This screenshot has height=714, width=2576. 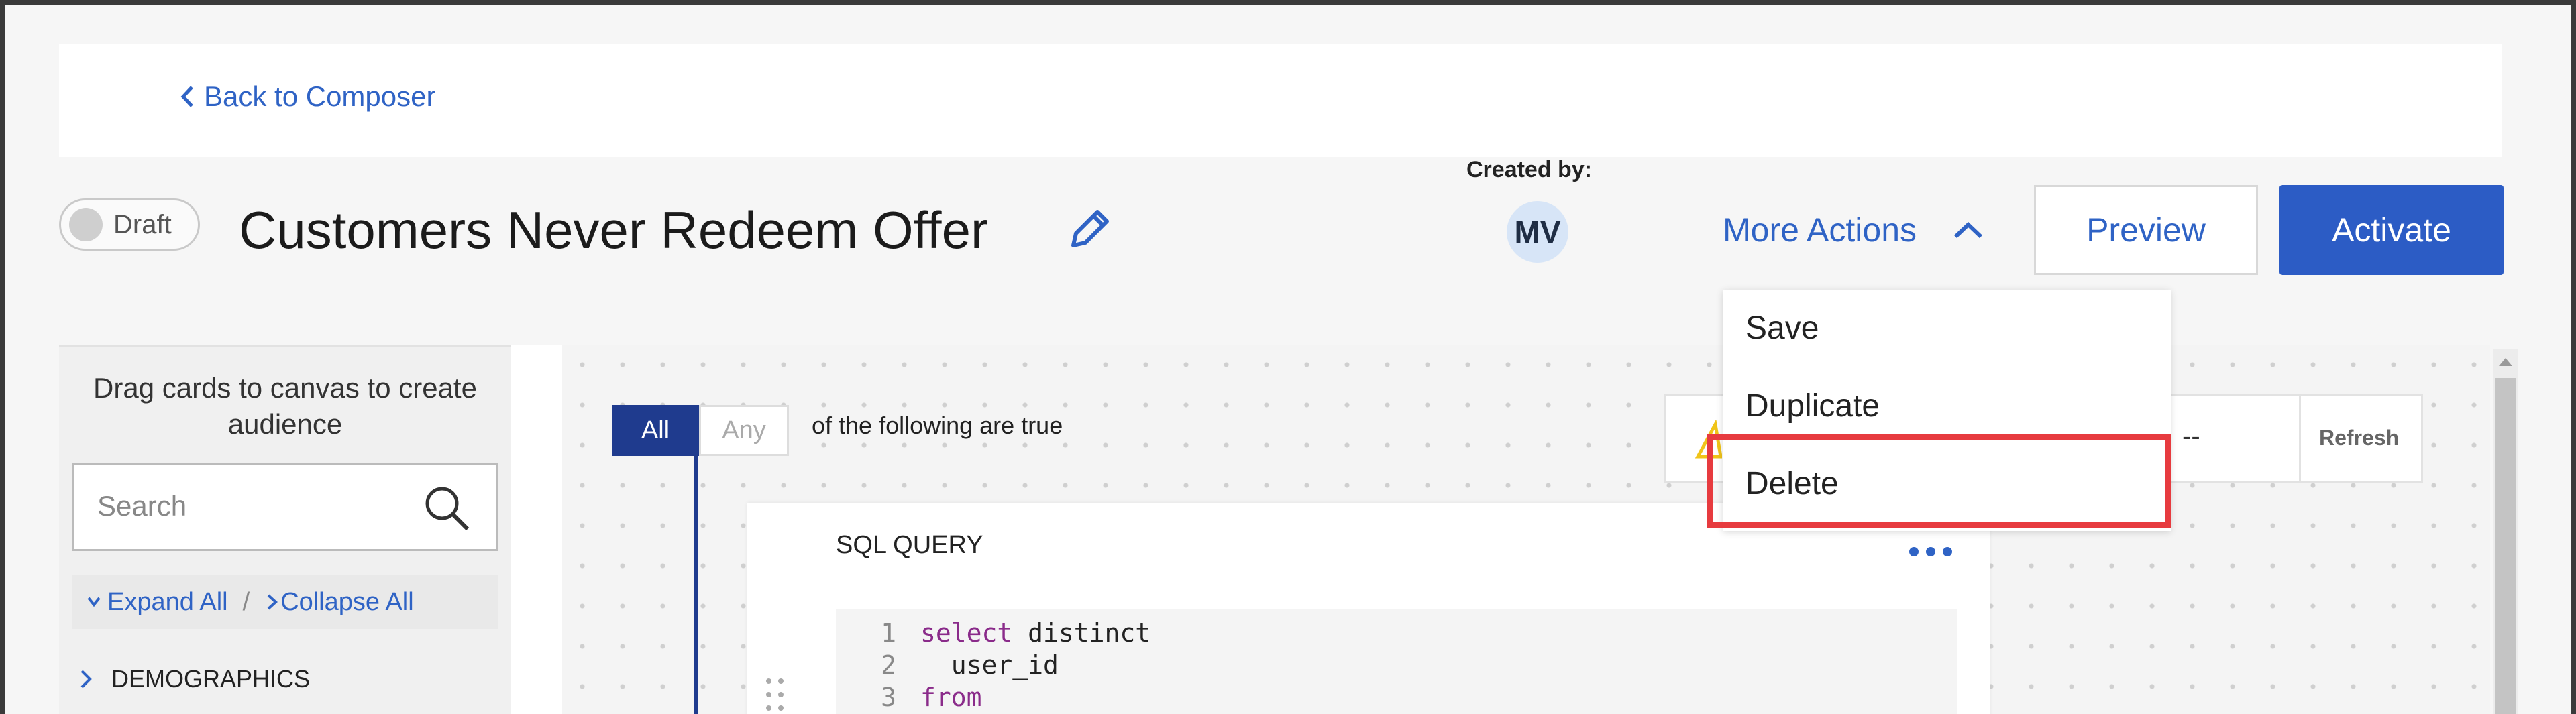 I want to click on menu-item-duplicate: Duplicate, so click(x=1813, y=406).